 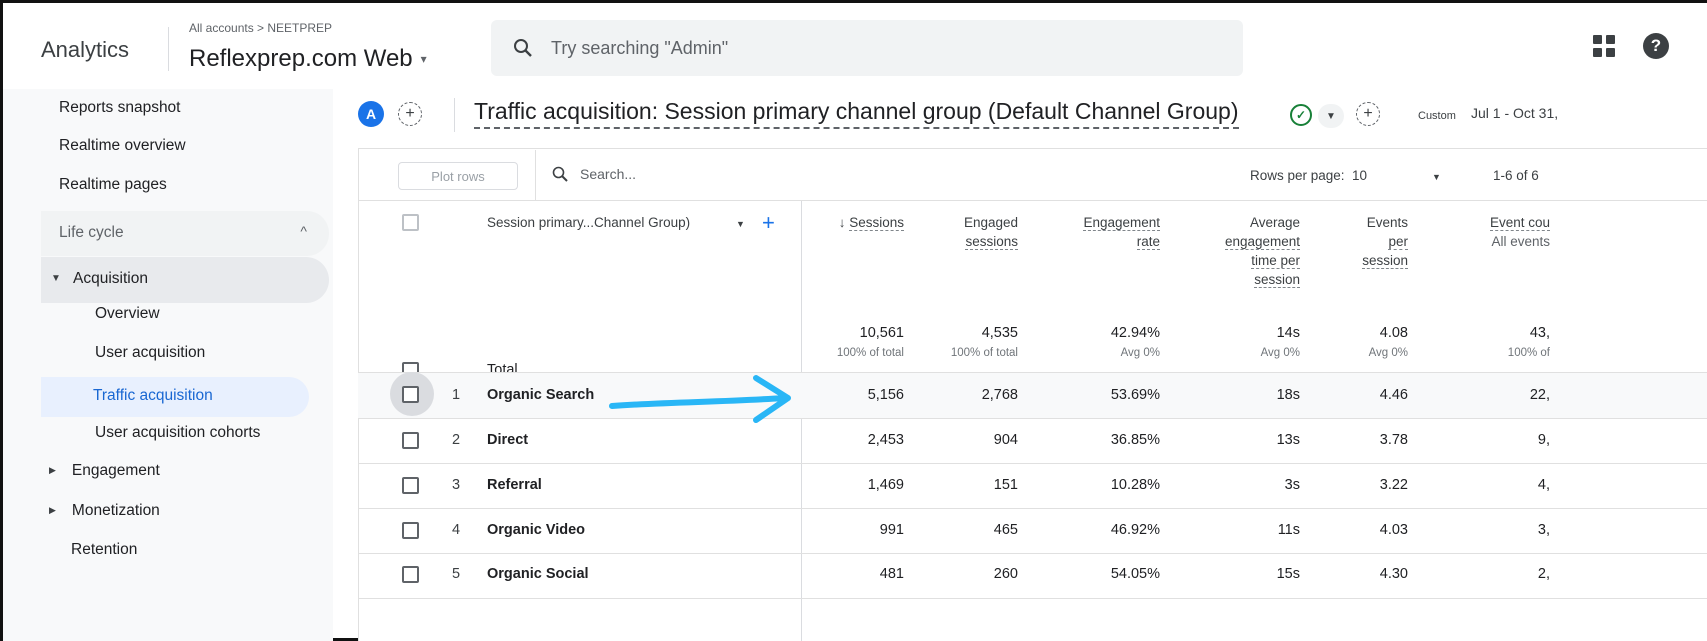 I want to click on date-mode-label: Custom, so click(x=1437, y=116).